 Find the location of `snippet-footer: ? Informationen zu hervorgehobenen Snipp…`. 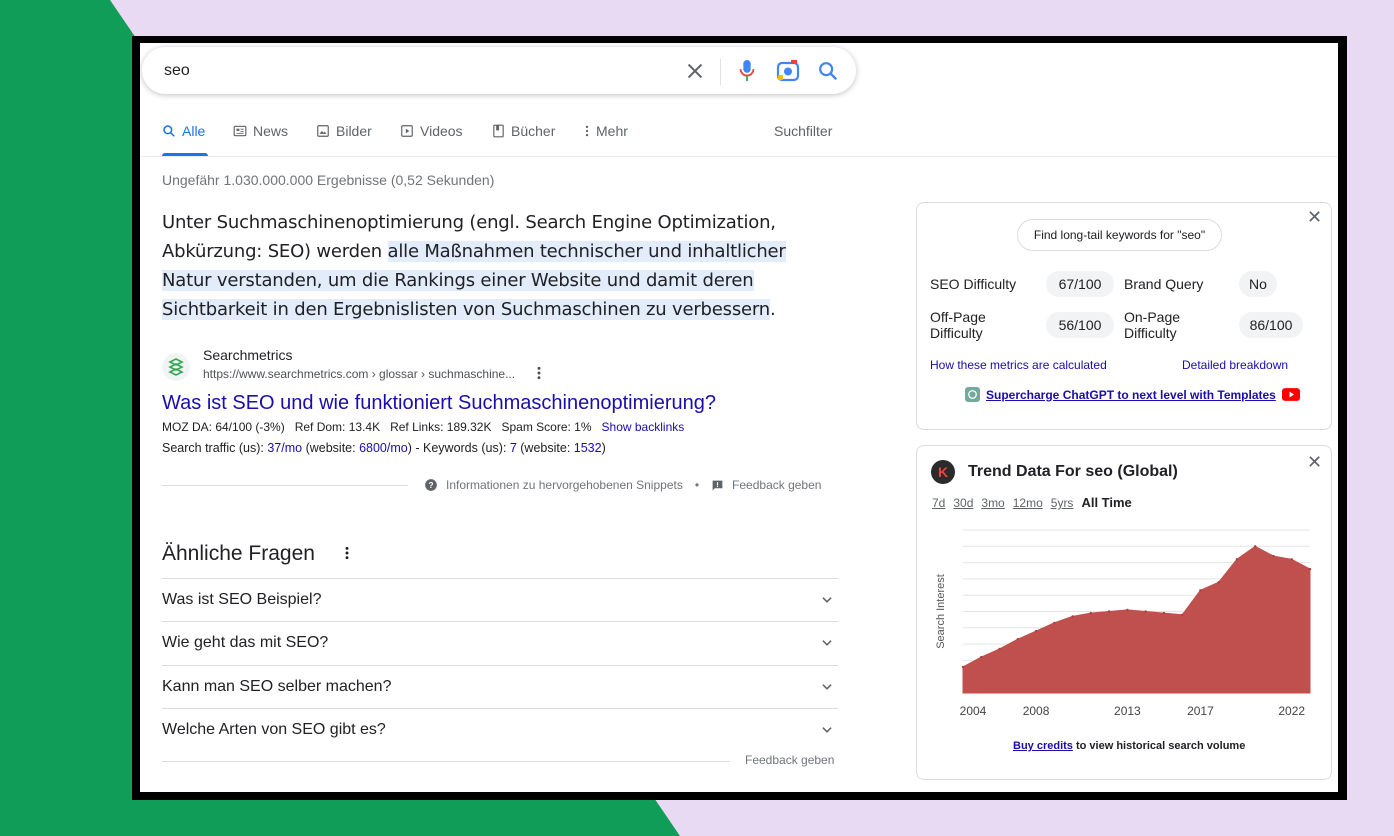

snippet-footer: ? Informationen zu hervorgehobenen Snipp… is located at coordinates (622, 485).